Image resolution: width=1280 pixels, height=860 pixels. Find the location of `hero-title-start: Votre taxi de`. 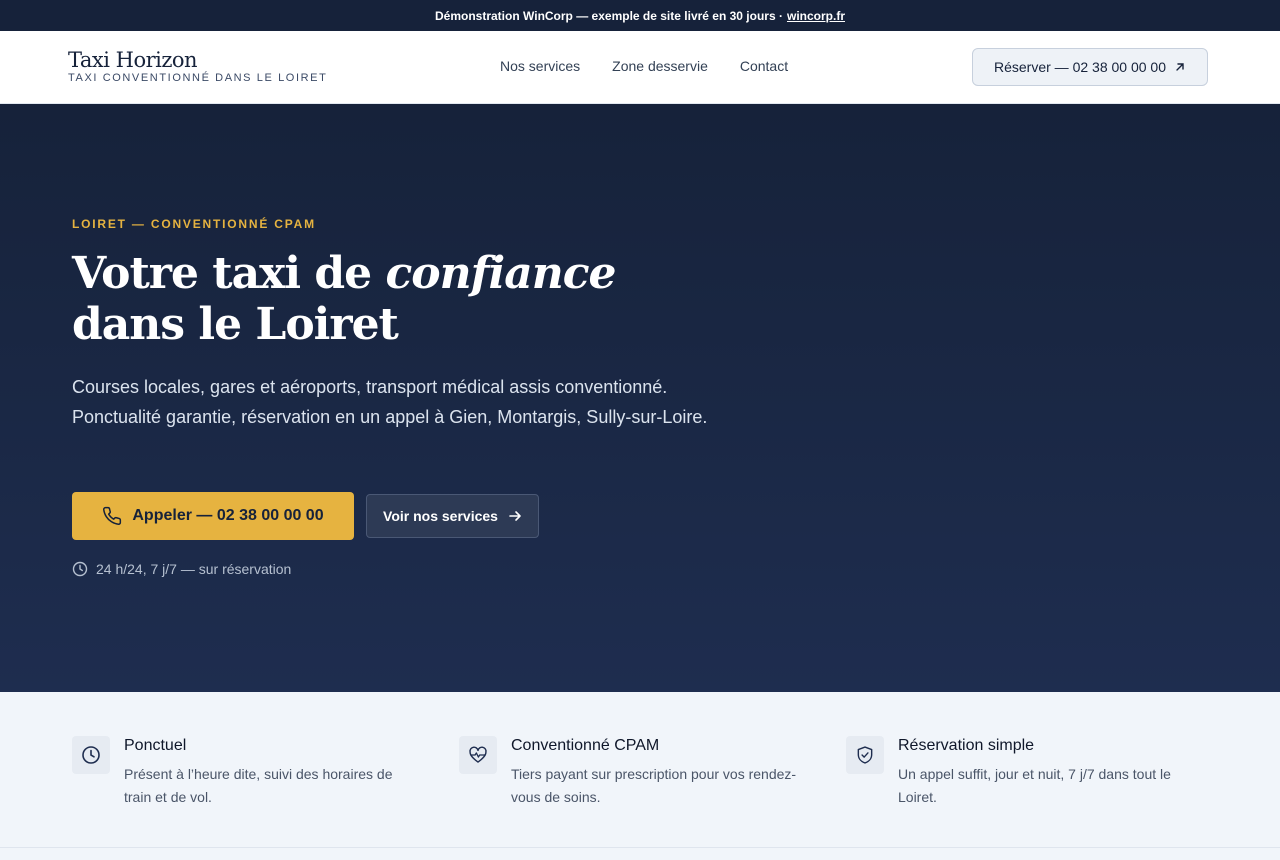

hero-title-start: Votre taxi de is located at coordinates (222, 273).